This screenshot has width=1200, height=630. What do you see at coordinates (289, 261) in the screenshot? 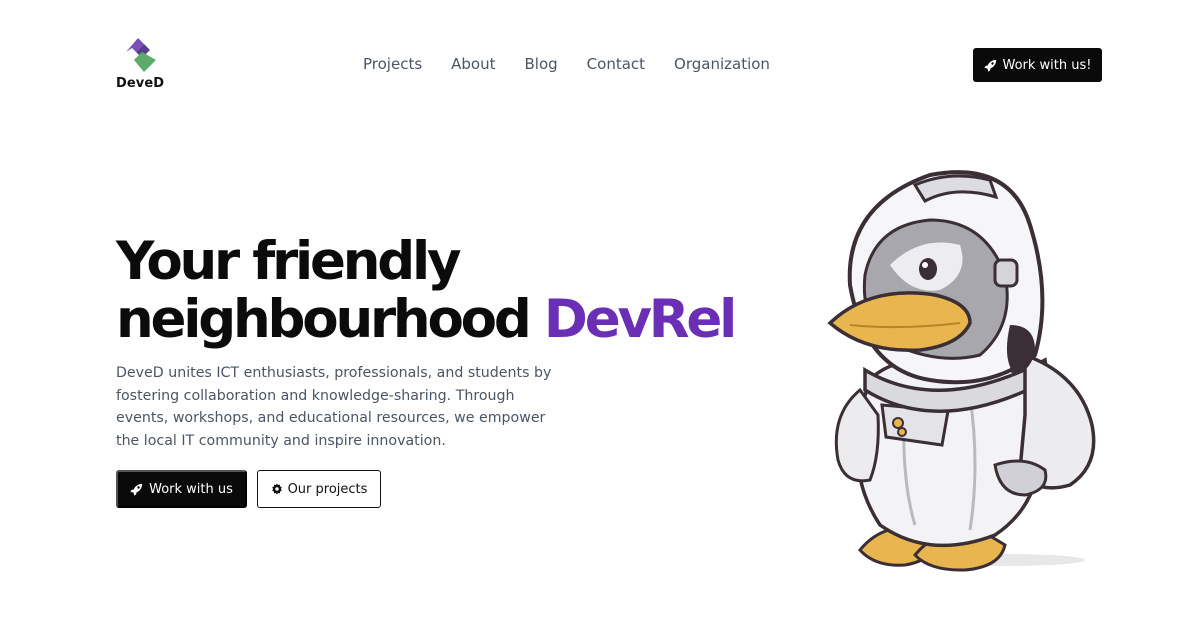
I see `hero-title-line1: Your friendly` at bounding box center [289, 261].